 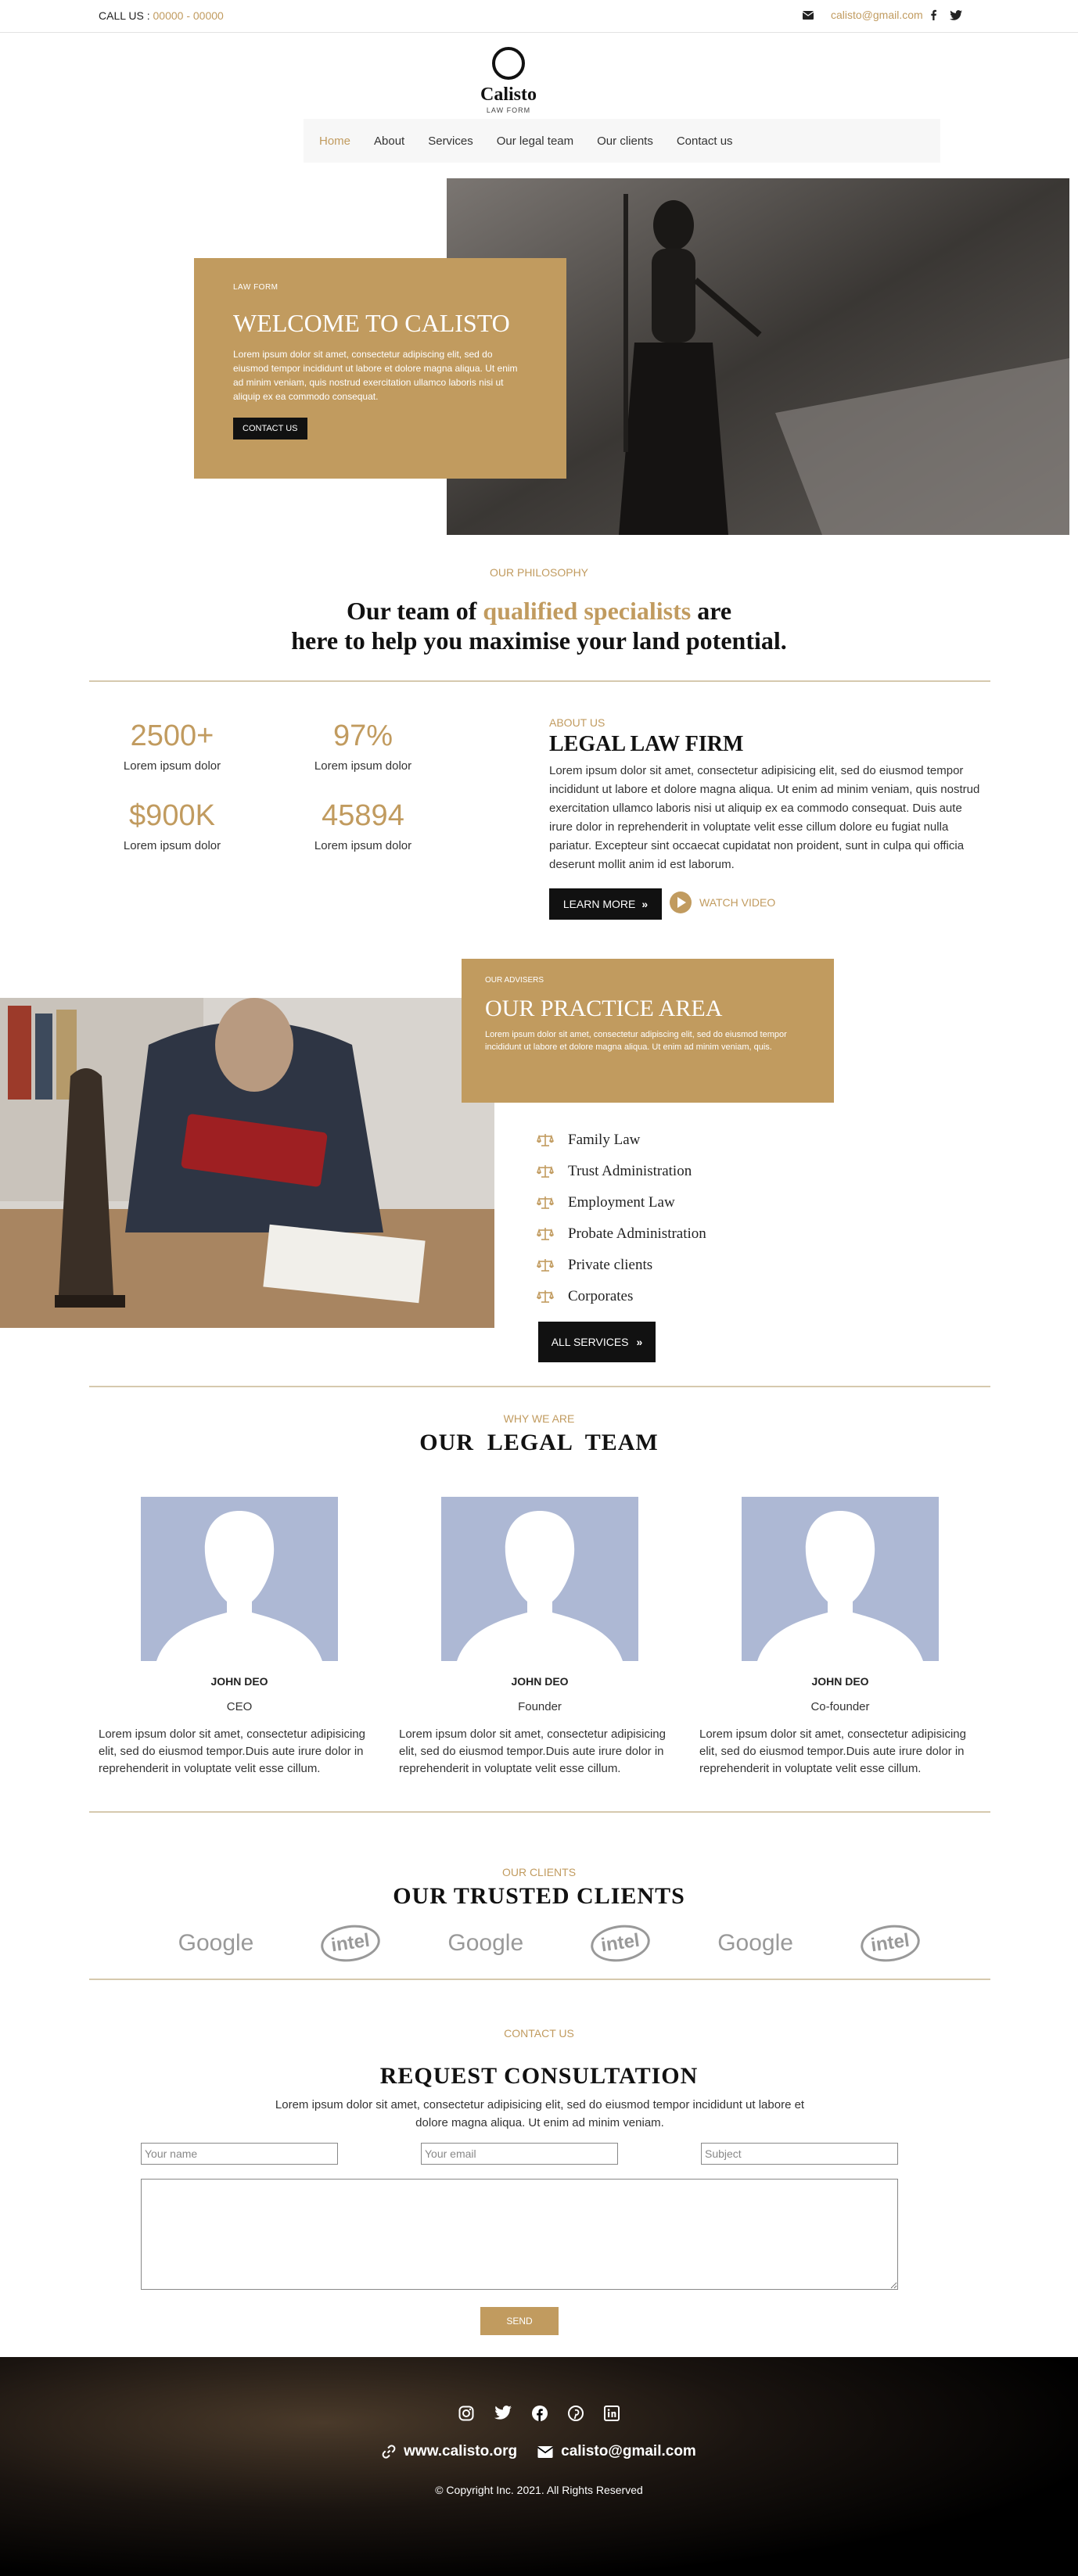 I want to click on footer, so click(x=539, y=2466).